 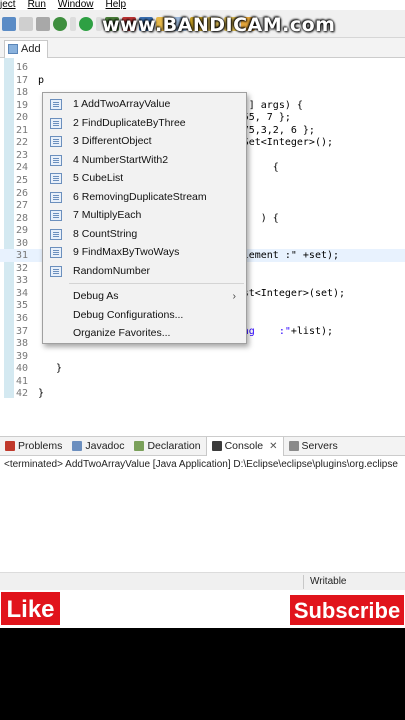 What do you see at coordinates (219, 25) in the screenshot?
I see `bandicam-watermark: www.BANDICAM.com` at bounding box center [219, 25].